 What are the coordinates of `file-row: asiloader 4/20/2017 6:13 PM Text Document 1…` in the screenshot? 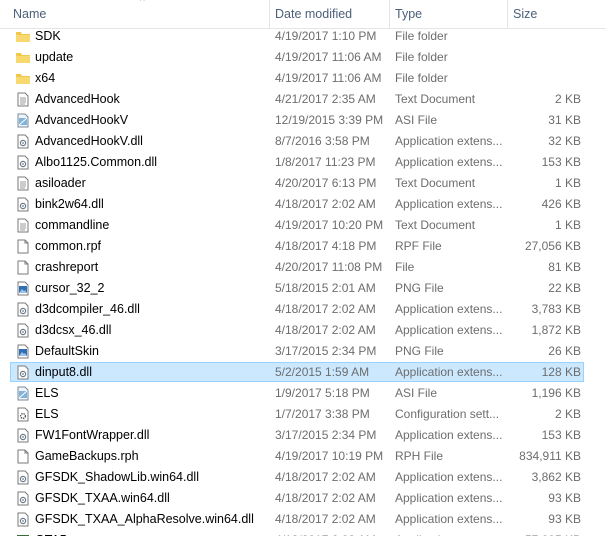 It's located at (303, 183).